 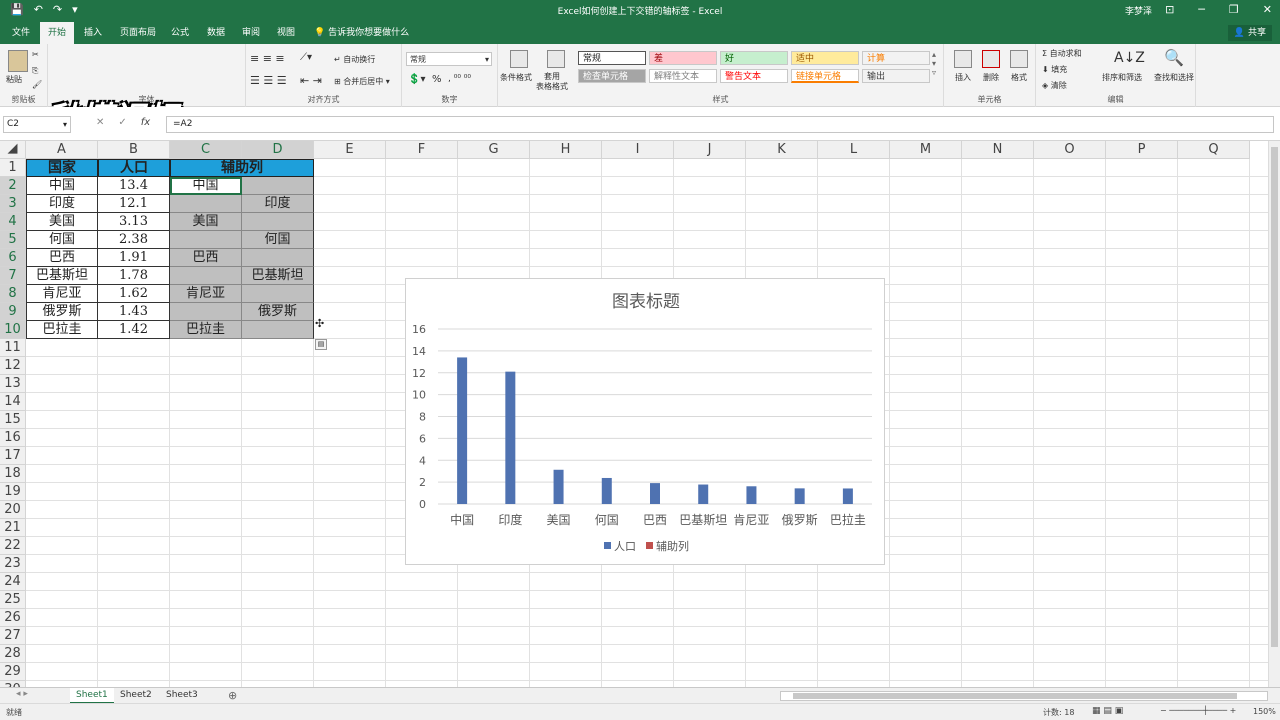 I want to click on header-aux: 辅助列, so click(x=242, y=168).